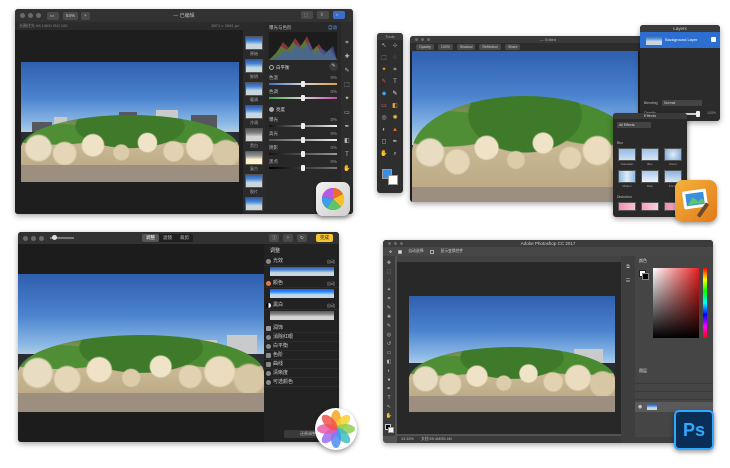  Describe the element at coordinates (696, 201) in the screenshot. I see `pixelmator-app-icon` at that location.